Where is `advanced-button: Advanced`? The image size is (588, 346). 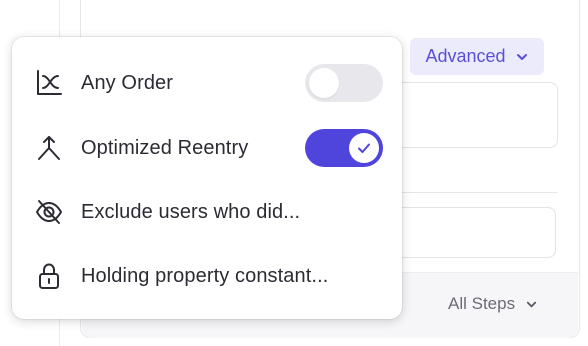 advanced-button: Advanced is located at coordinates (477, 56).